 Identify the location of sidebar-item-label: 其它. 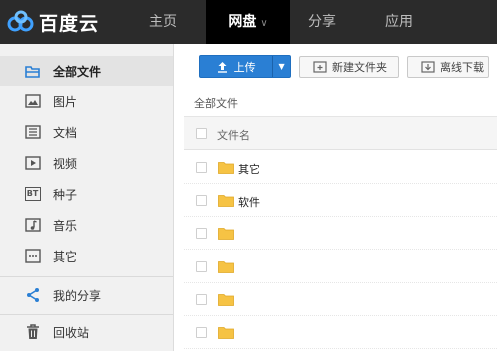
(65, 256).